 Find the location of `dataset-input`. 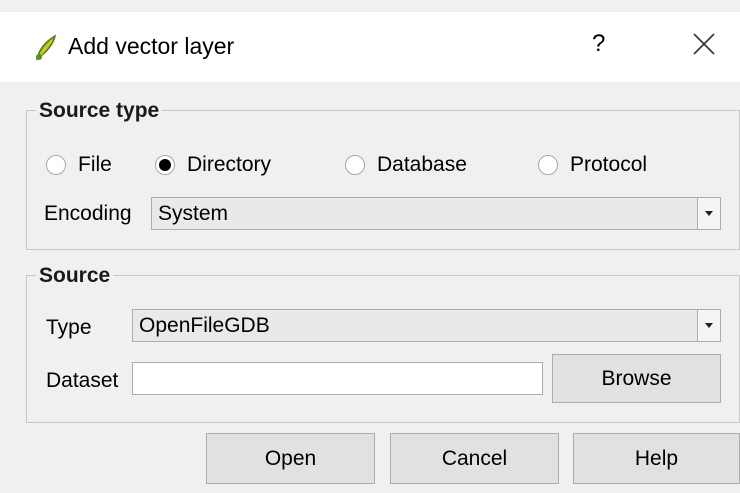

dataset-input is located at coordinates (337, 378).